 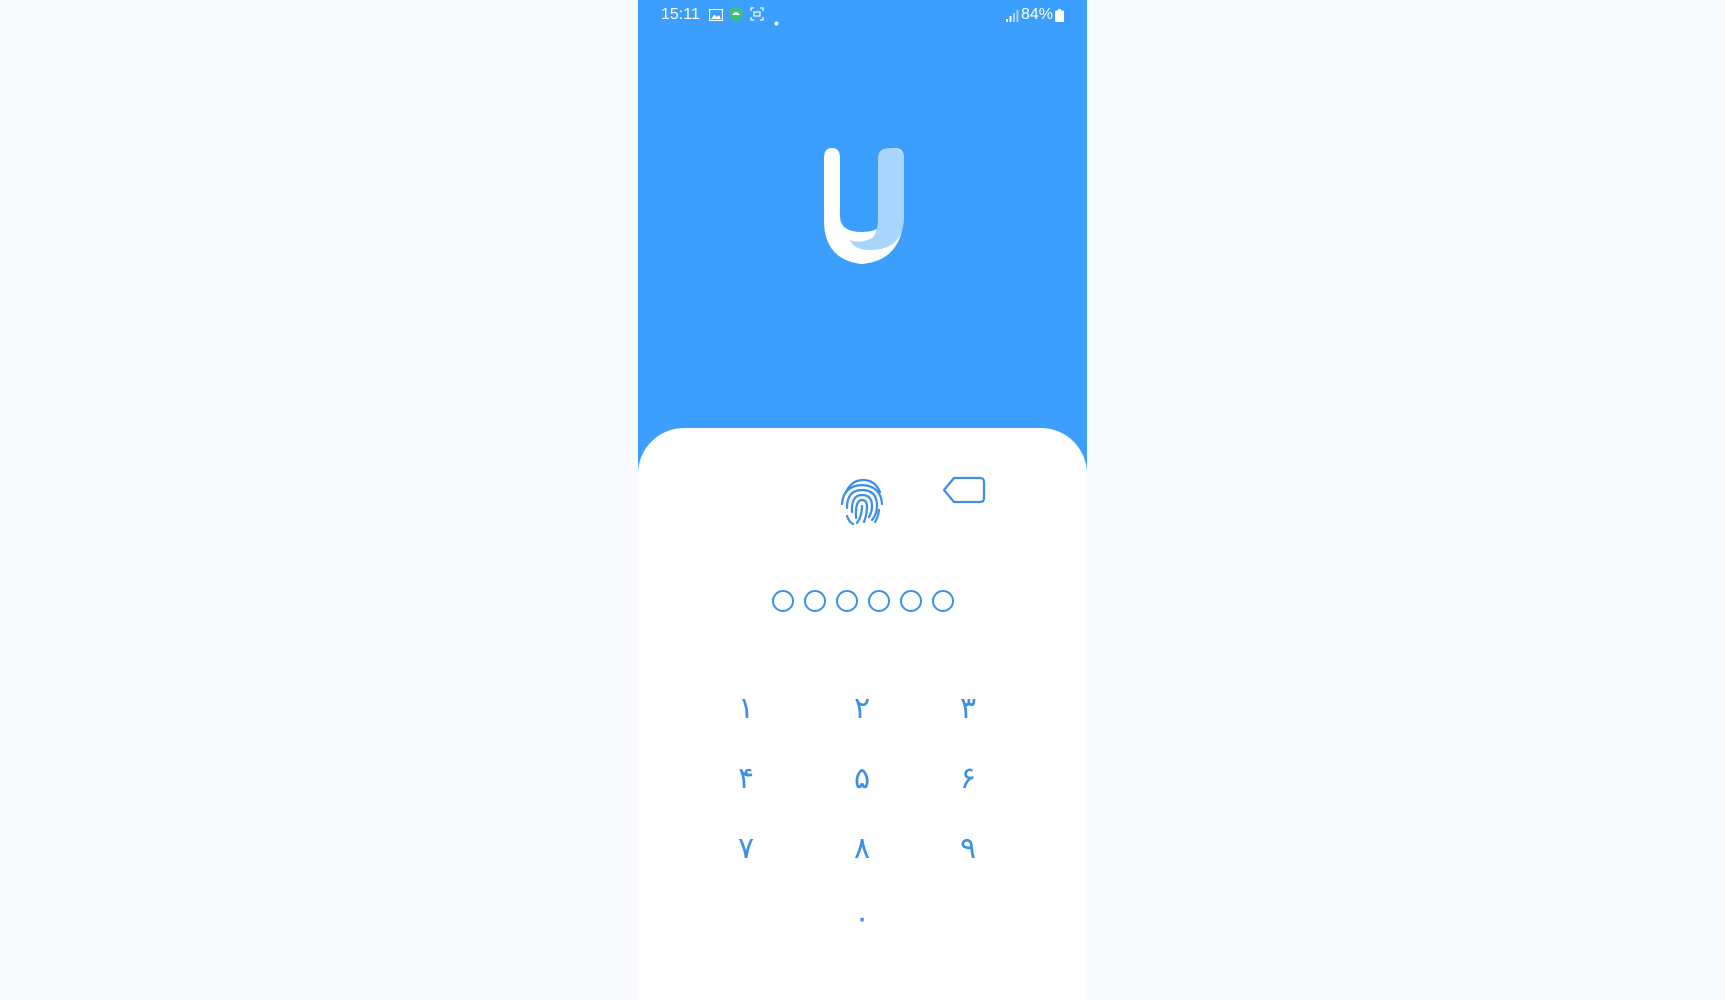 I want to click on gallery-icon, so click(x=716, y=16).